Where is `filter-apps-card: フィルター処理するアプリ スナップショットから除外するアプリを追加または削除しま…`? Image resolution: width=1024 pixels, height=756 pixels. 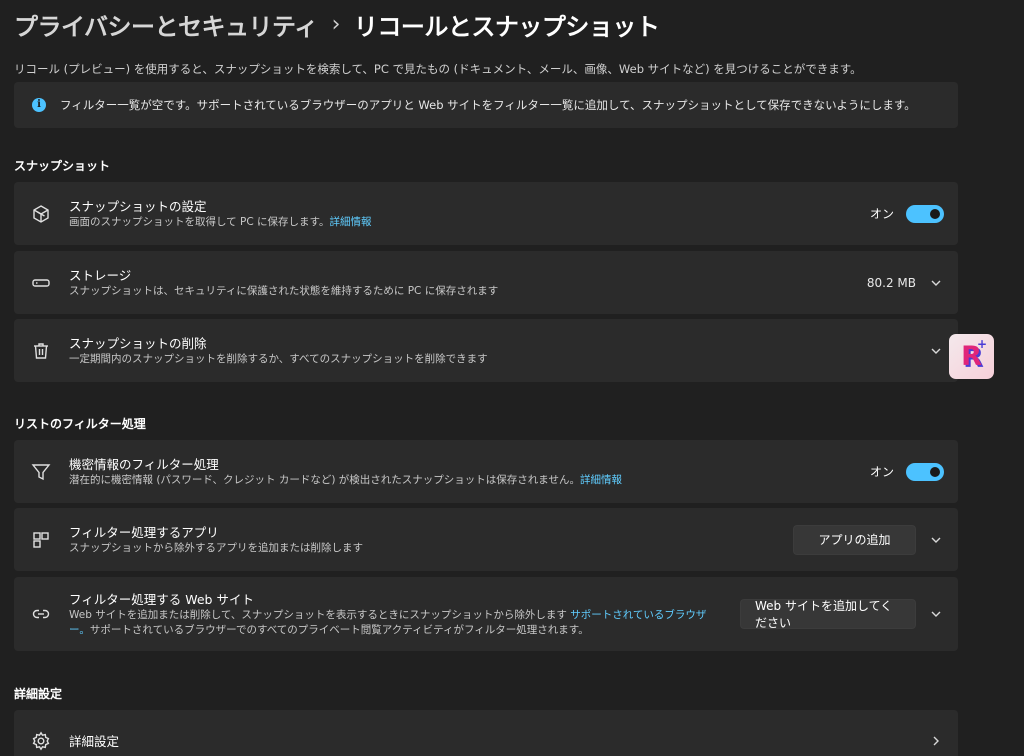
filter-apps-card: フィルター処理するアプリ スナップショットから除外するアプリを追加または削除しま… is located at coordinates (486, 539).